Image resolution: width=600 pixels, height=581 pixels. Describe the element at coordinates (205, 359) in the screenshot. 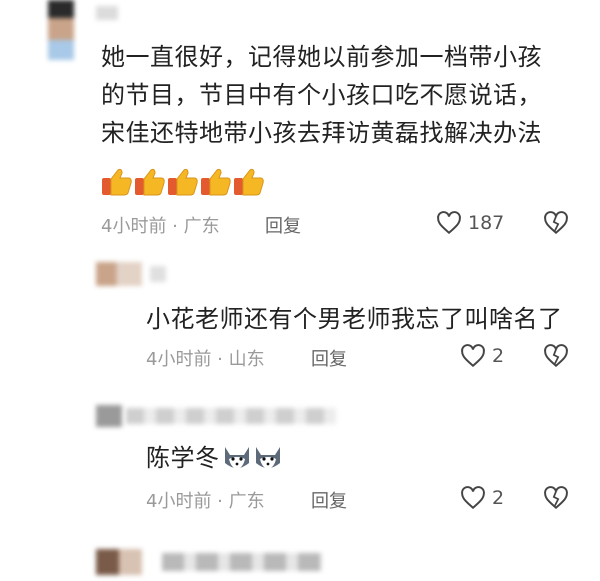

I see `comment-meta: 4小时前 · 山东` at that location.